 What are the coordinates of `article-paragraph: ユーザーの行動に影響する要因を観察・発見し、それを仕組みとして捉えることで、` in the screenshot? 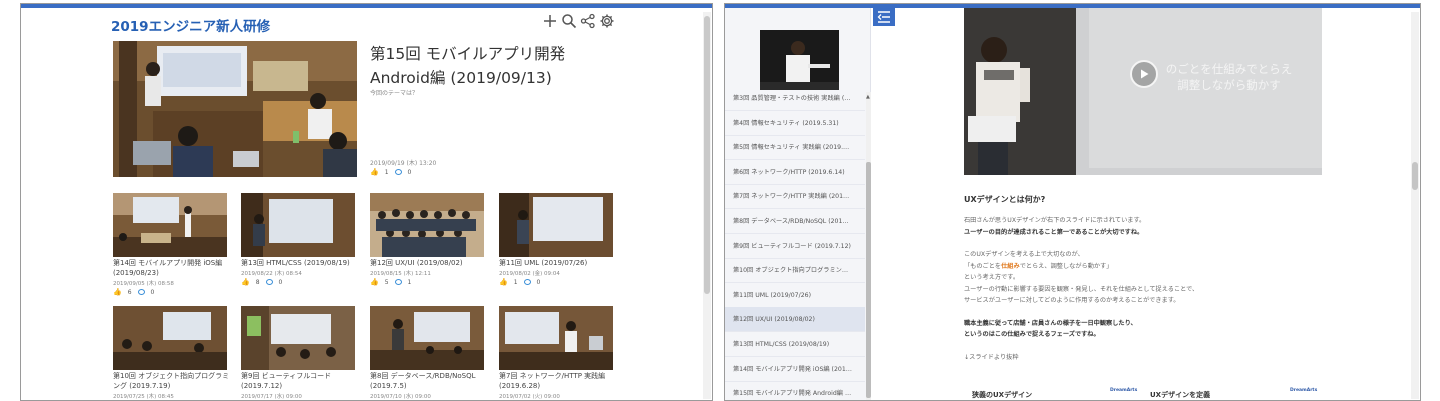 It's located at (1081, 289).